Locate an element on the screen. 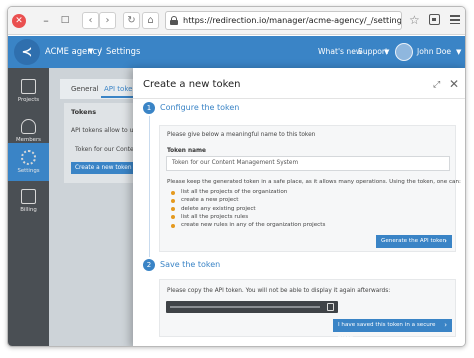 The width and height of the screenshot is (474, 358). tokens-title: Tokens is located at coordinates (84, 112).